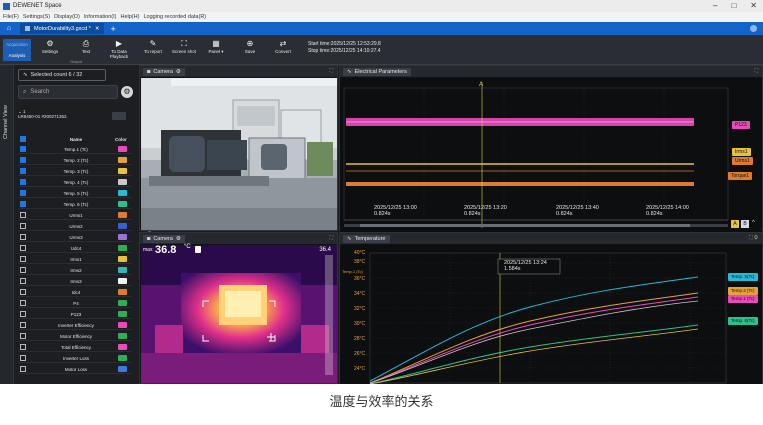 The image size is (763, 425). Describe the element at coordinates (17, 50) in the screenshot. I see `mode-switch: Acquisition Analysis` at that location.